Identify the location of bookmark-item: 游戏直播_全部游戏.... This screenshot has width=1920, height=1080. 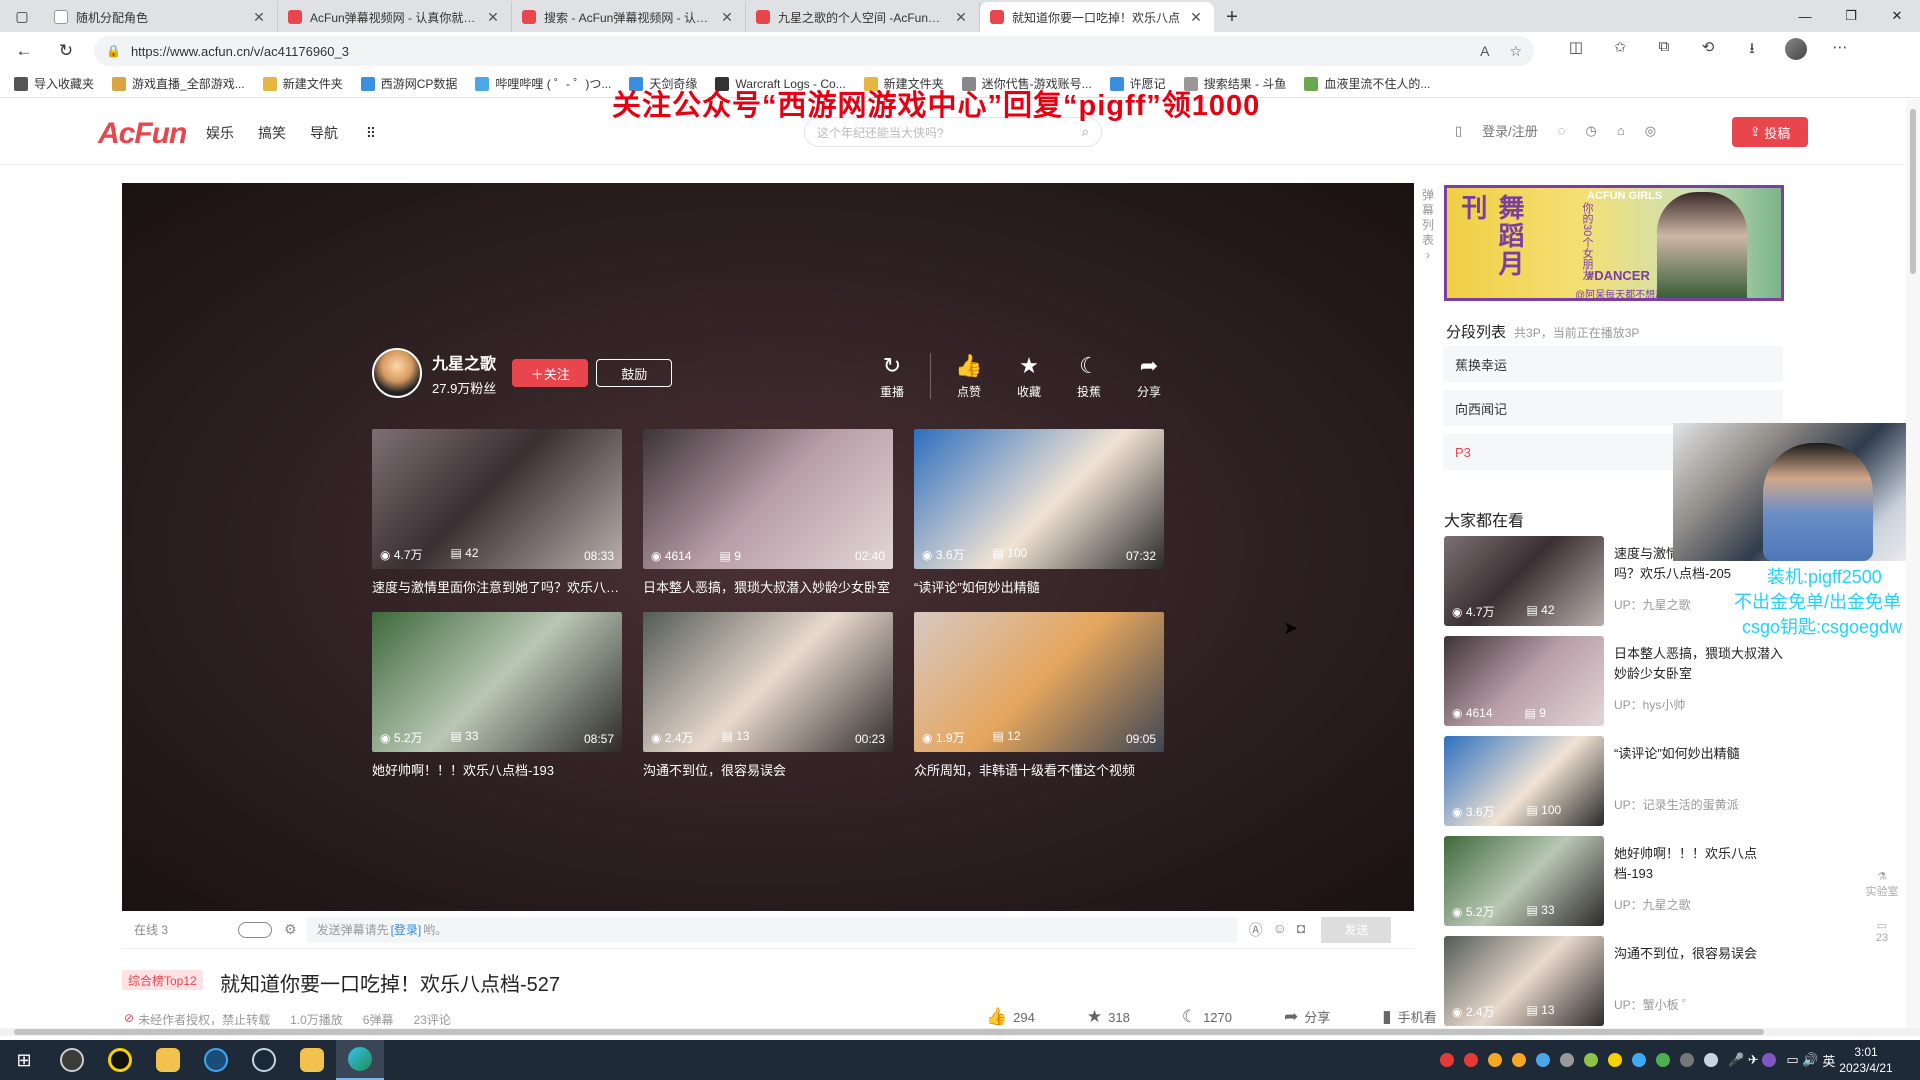
(178, 83).